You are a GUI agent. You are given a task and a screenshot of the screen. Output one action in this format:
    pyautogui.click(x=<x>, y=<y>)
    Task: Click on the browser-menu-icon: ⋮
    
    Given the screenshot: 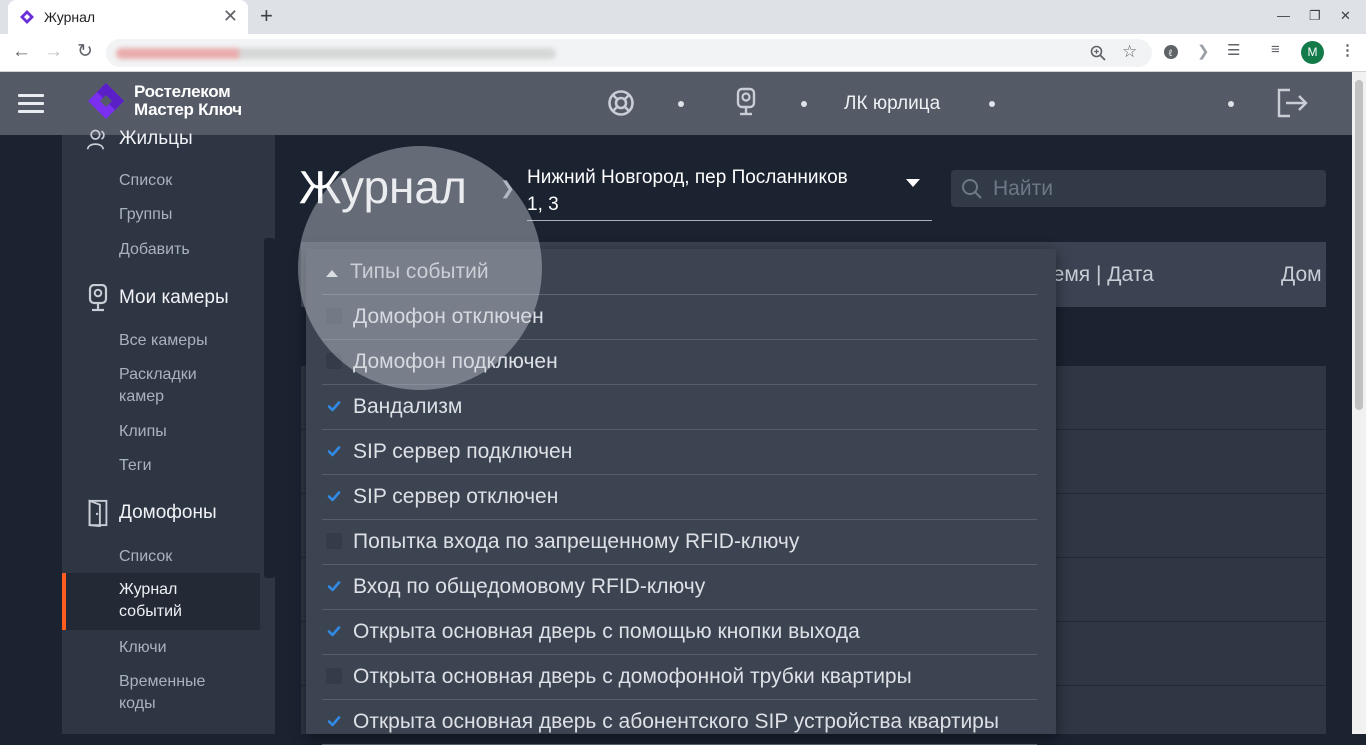 What is the action you would take?
    pyautogui.click(x=1347, y=50)
    